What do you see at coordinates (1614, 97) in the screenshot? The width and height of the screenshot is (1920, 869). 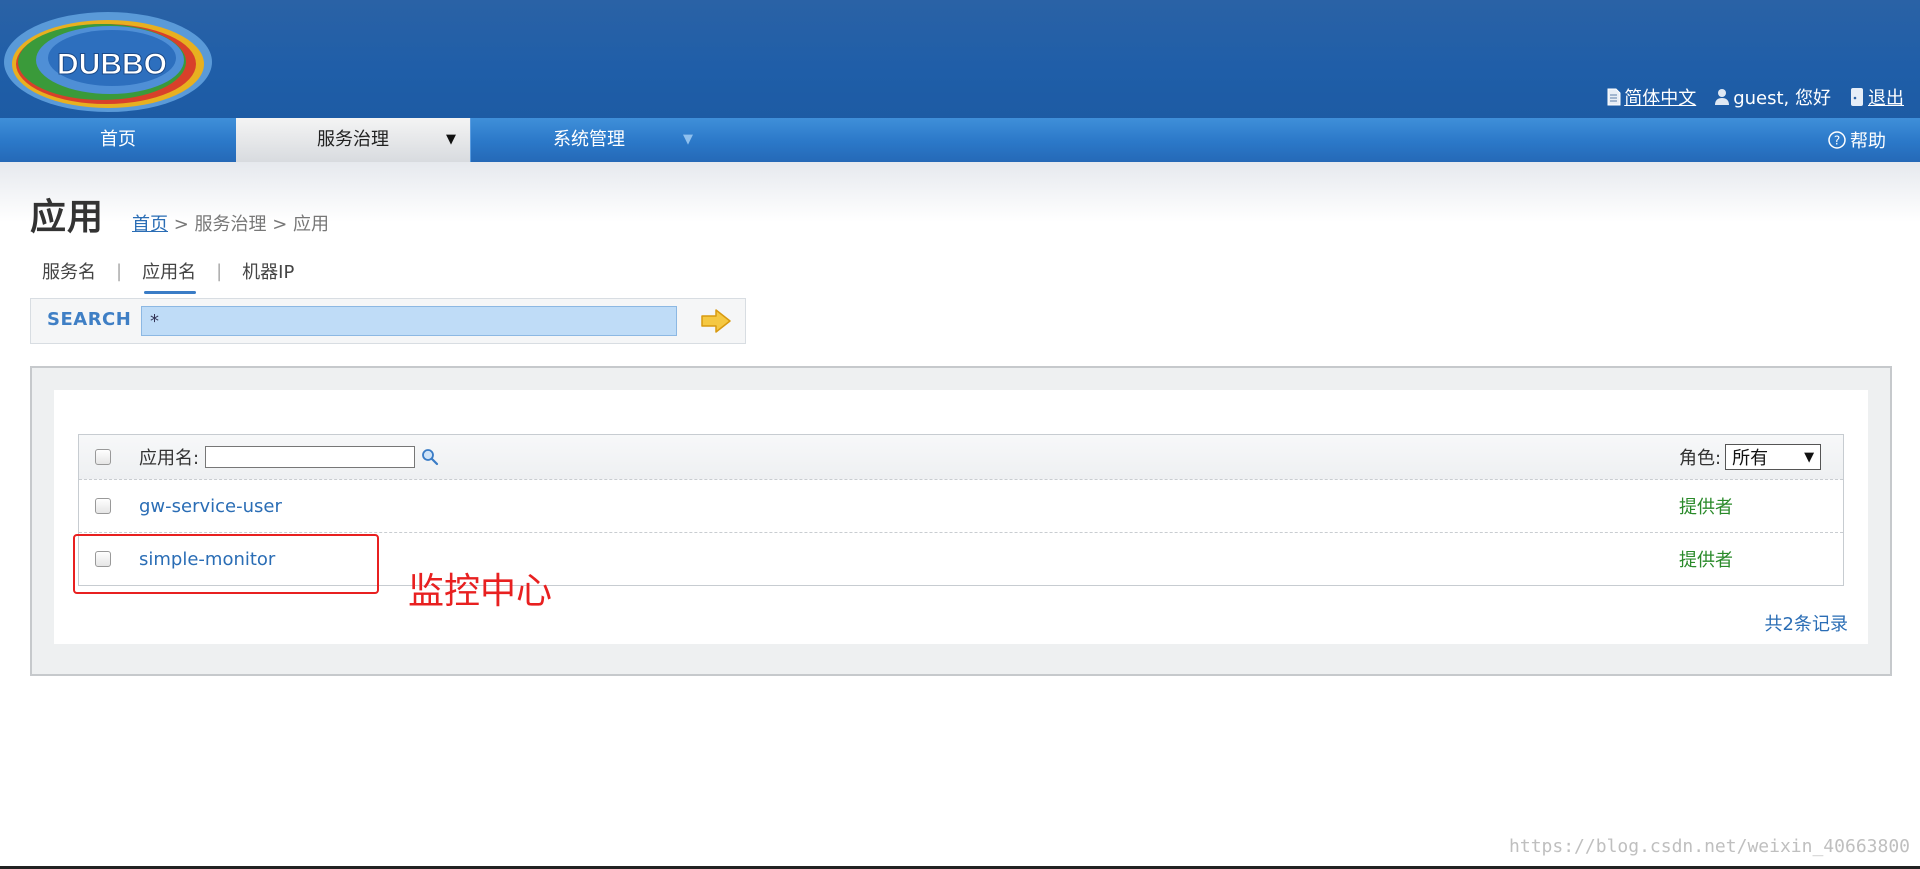 I see `document-icon` at bounding box center [1614, 97].